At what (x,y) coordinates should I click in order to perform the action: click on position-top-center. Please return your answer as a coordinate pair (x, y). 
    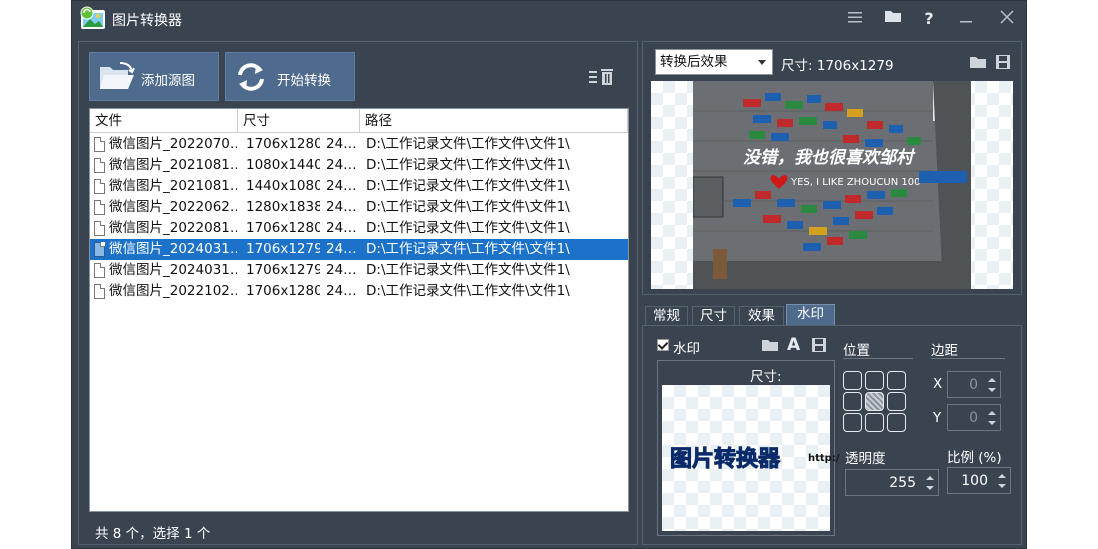
    Looking at the image, I should click on (874, 380).